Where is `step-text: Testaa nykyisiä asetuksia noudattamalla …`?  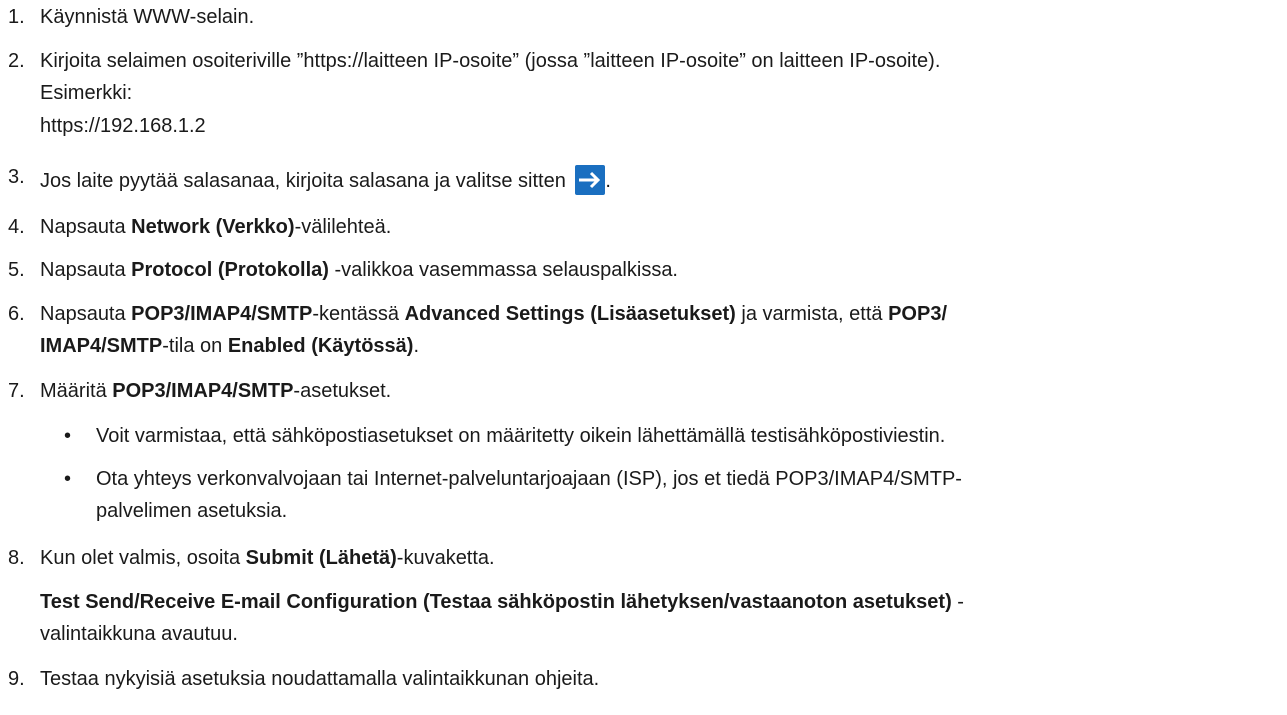 step-text: Testaa nykyisiä asetuksia noudattamalla … is located at coordinates (320, 679).